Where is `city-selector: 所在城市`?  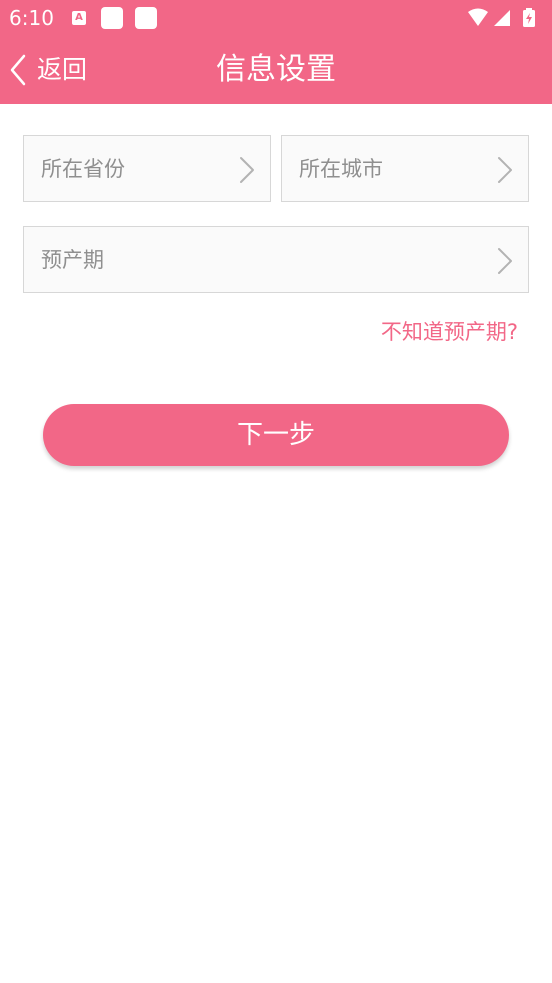 city-selector: 所在城市 is located at coordinates (405, 168).